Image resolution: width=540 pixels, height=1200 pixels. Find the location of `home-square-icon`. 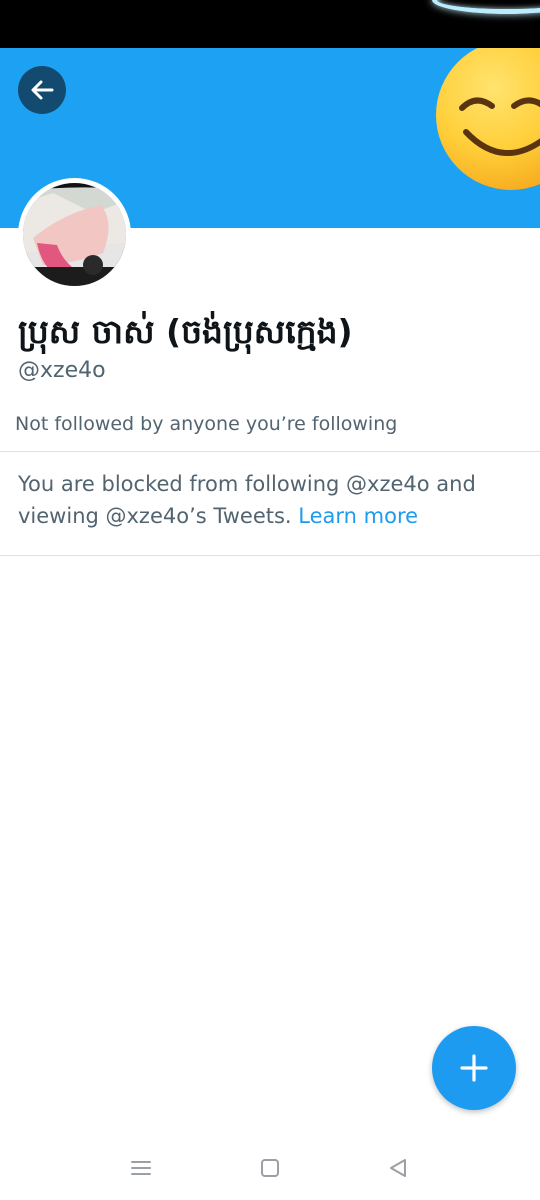

home-square-icon is located at coordinates (270, 1168).